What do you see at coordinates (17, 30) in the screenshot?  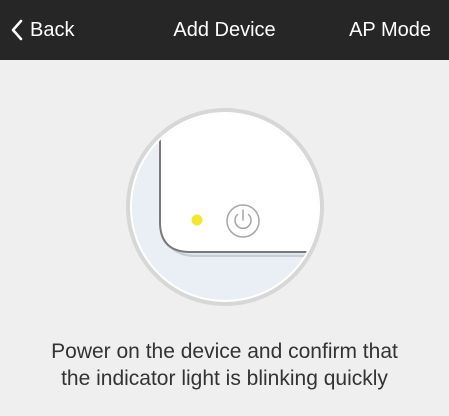 I see `chevron-left-icon` at bounding box center [17, 30].